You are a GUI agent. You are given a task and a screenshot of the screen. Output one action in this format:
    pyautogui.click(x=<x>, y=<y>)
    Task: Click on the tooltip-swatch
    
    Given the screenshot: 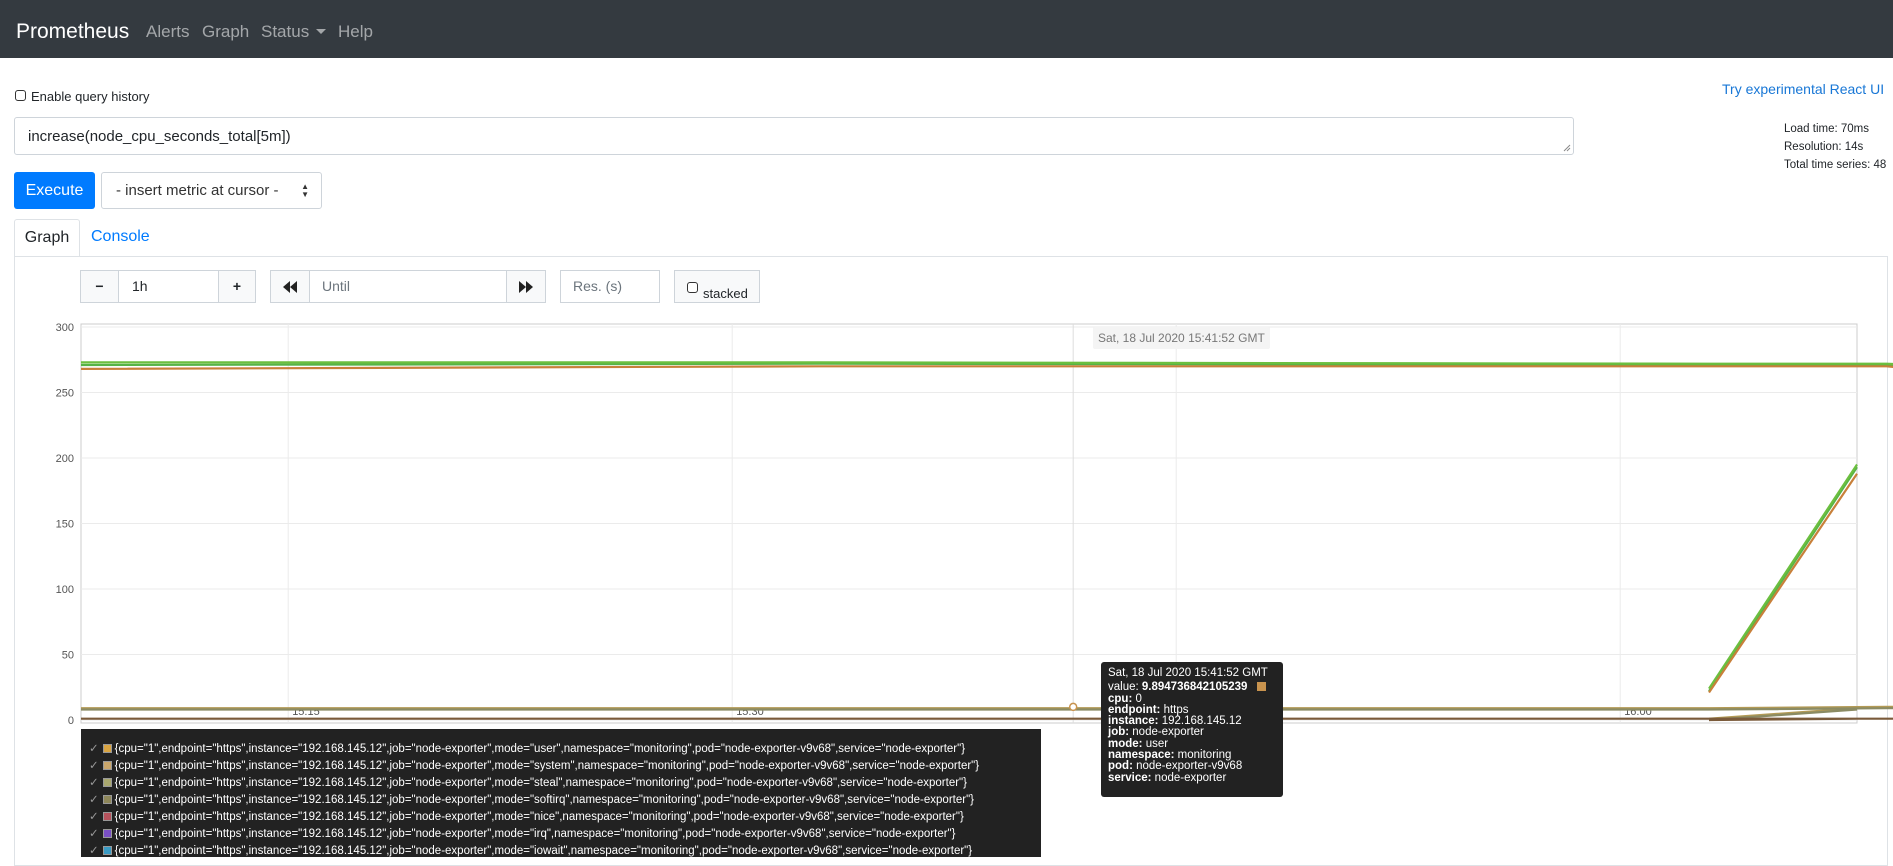 What is the action you would take?
    pyautogui.click(x=1261, y=687)
    